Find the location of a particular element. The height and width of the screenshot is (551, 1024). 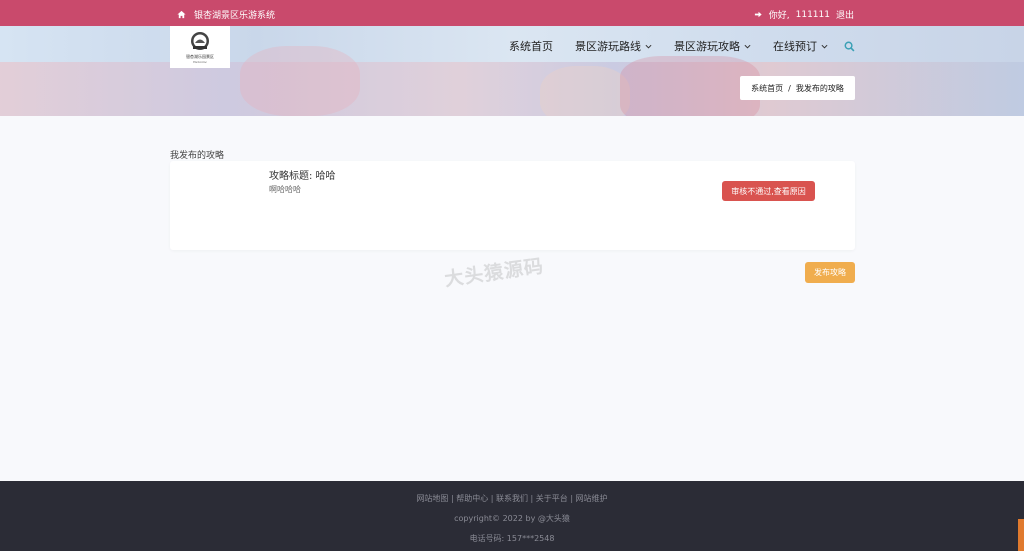

section-title: 我发布的攻略 is located at coordinates (197, 156).